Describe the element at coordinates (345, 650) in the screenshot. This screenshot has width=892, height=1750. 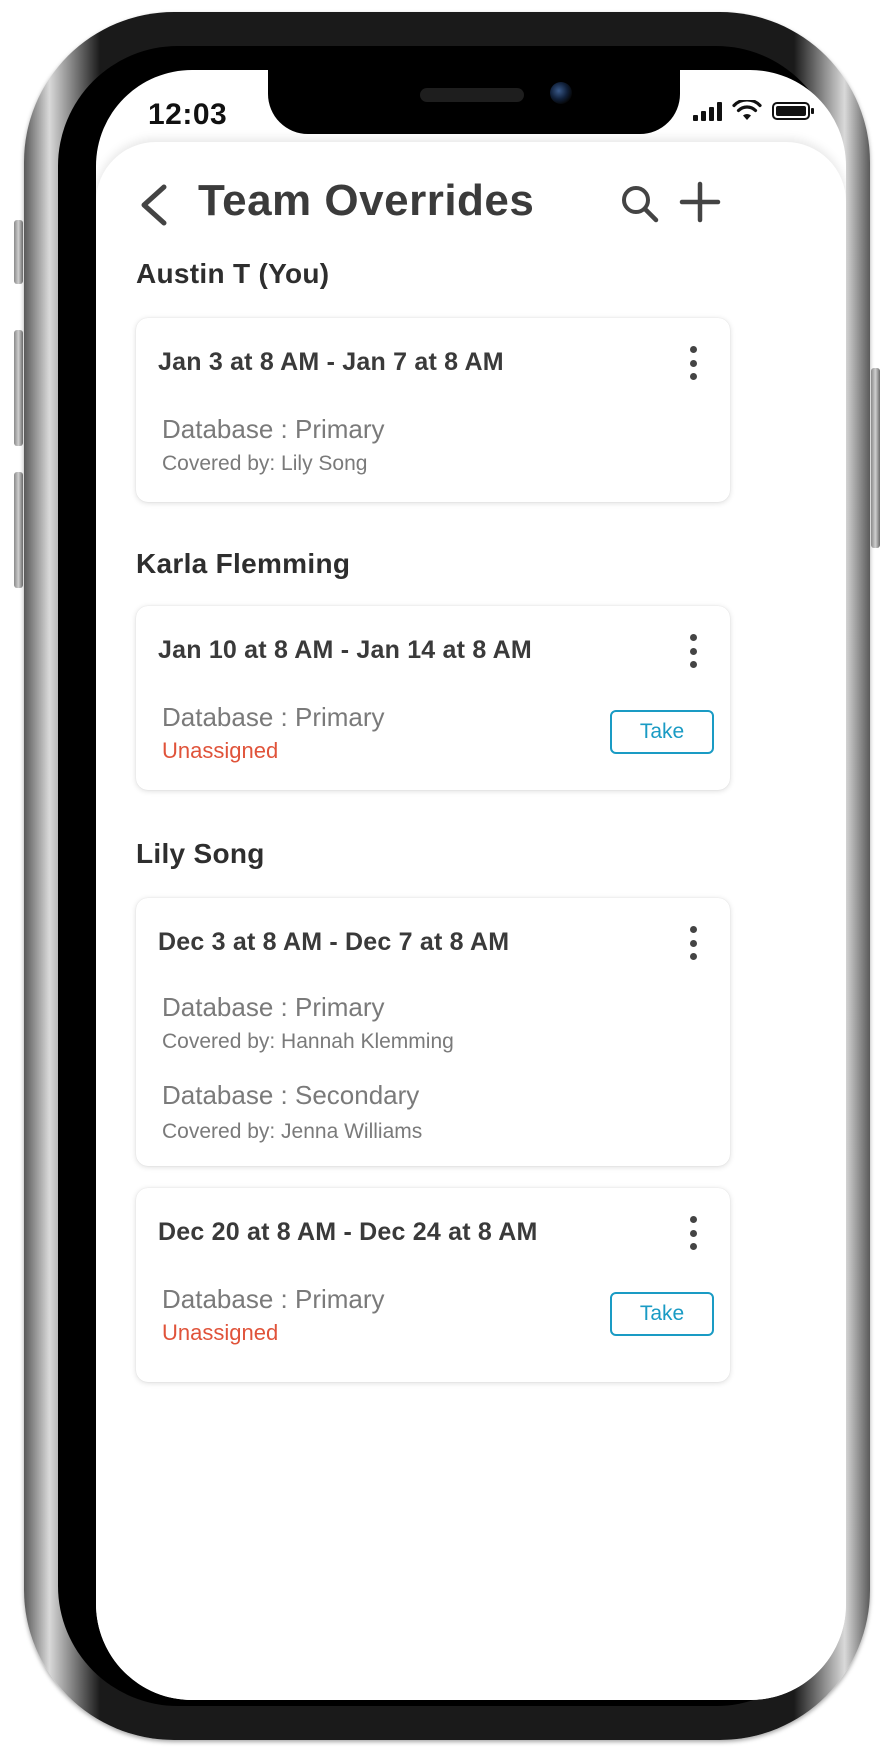
I see `date-range: Jan 10 at 8 AM - Jan 14 at 8 AM` at that location.